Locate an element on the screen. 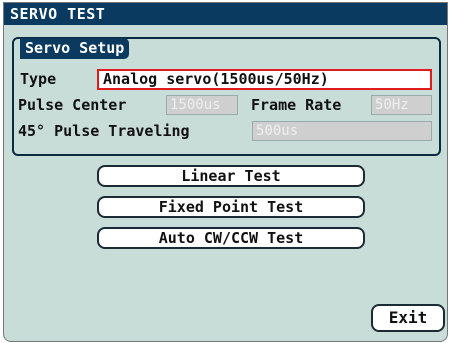 This screenshot has width=450, height=343. linear-test-button: Linear Test is located at coordinates (231, 176).